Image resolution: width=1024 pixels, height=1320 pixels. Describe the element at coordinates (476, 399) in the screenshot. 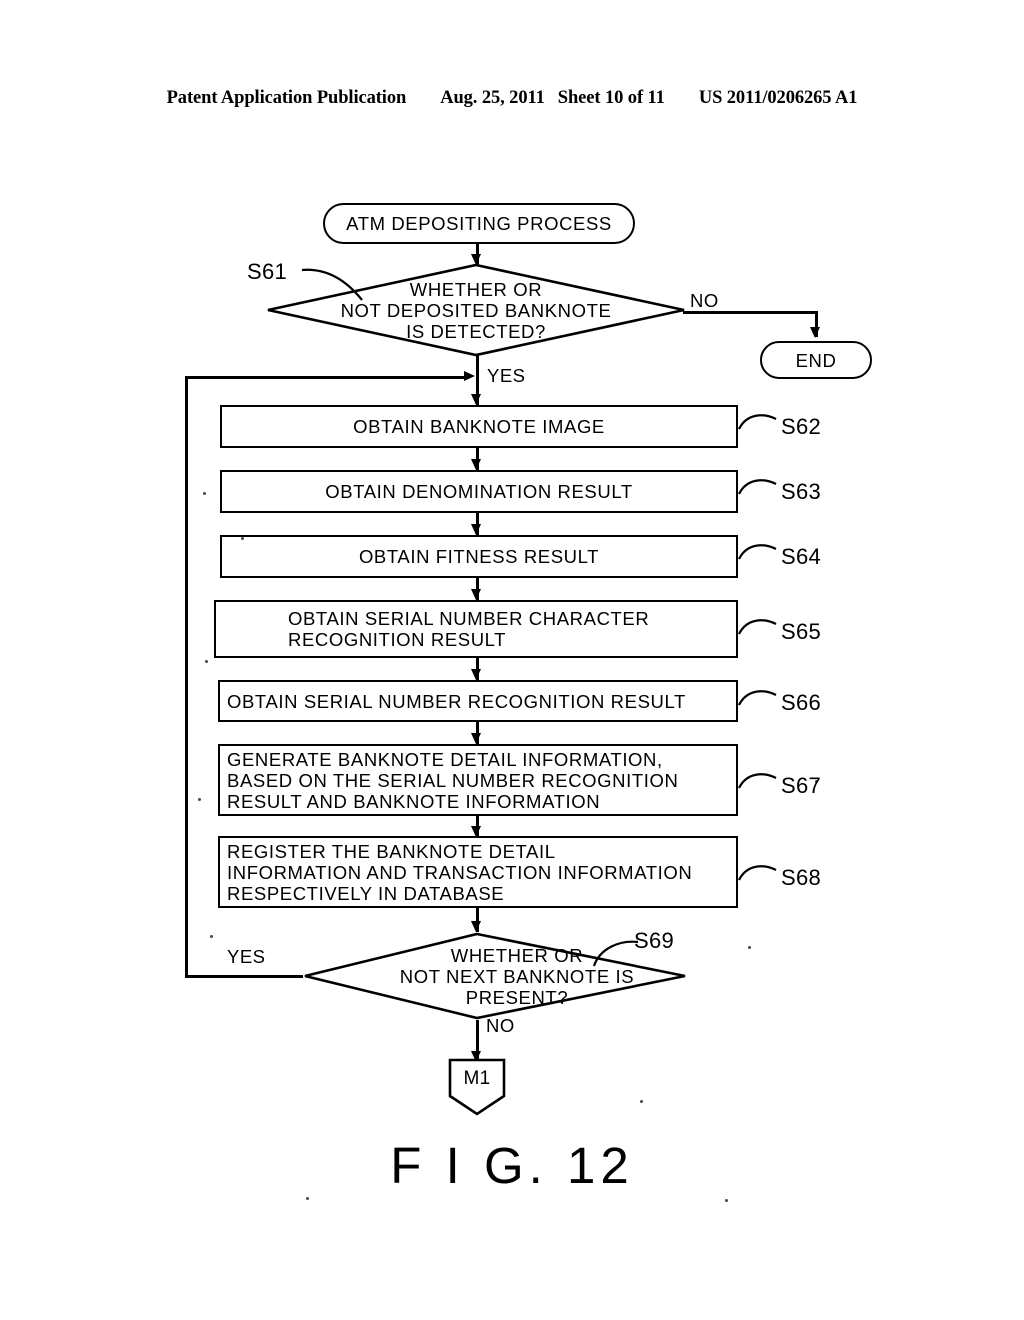

I see `arrow-s61-yes-to-s62` at that location.